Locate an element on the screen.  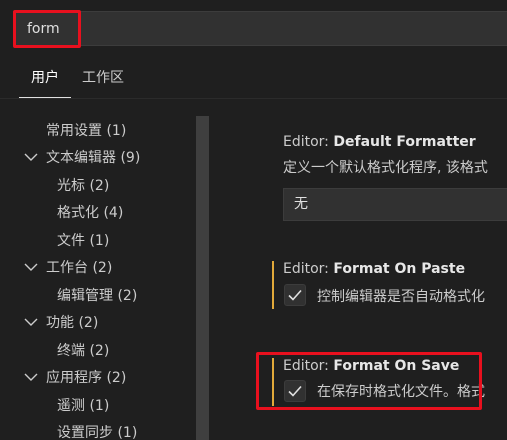
format-on-save-highlight-annotation is located at coordinates (369, 381).